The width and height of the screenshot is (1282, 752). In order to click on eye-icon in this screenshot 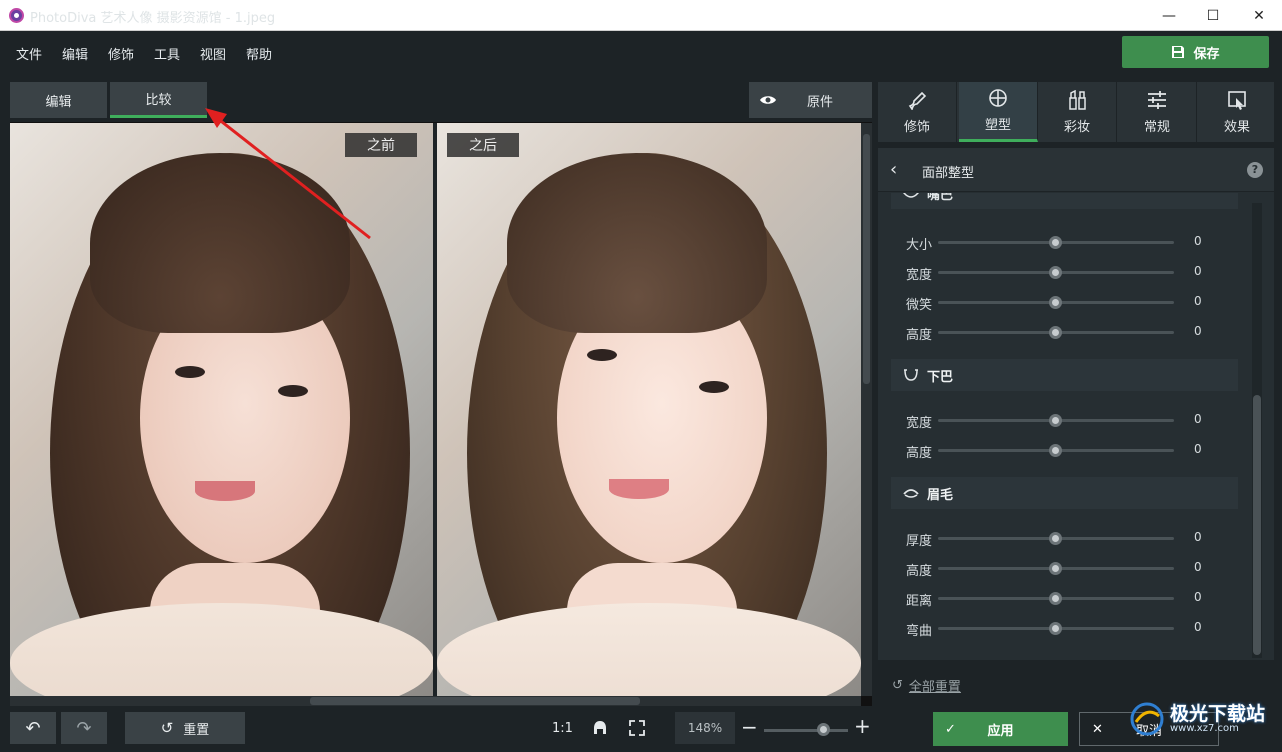, I will do `click(768, 100)`.